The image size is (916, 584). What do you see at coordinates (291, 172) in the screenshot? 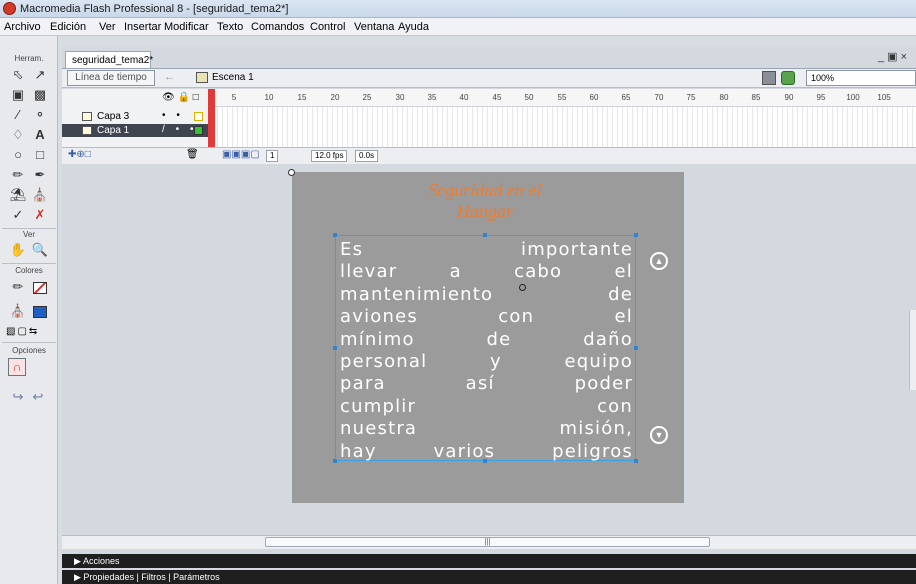
I see `registration-point` at bounding box center [291, 172].